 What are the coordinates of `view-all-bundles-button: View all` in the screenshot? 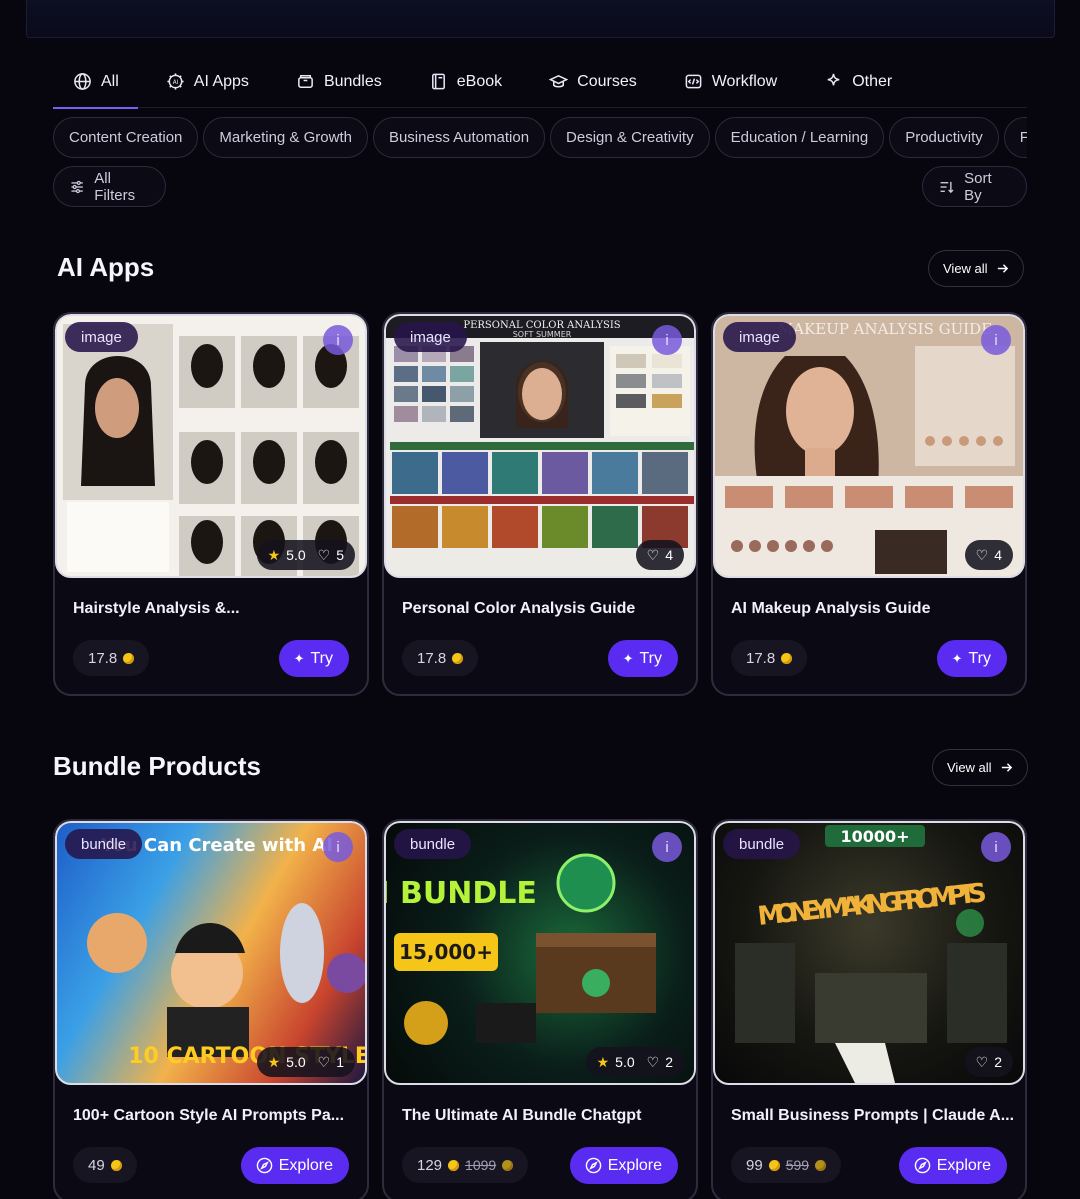 It's located at (980, 767).